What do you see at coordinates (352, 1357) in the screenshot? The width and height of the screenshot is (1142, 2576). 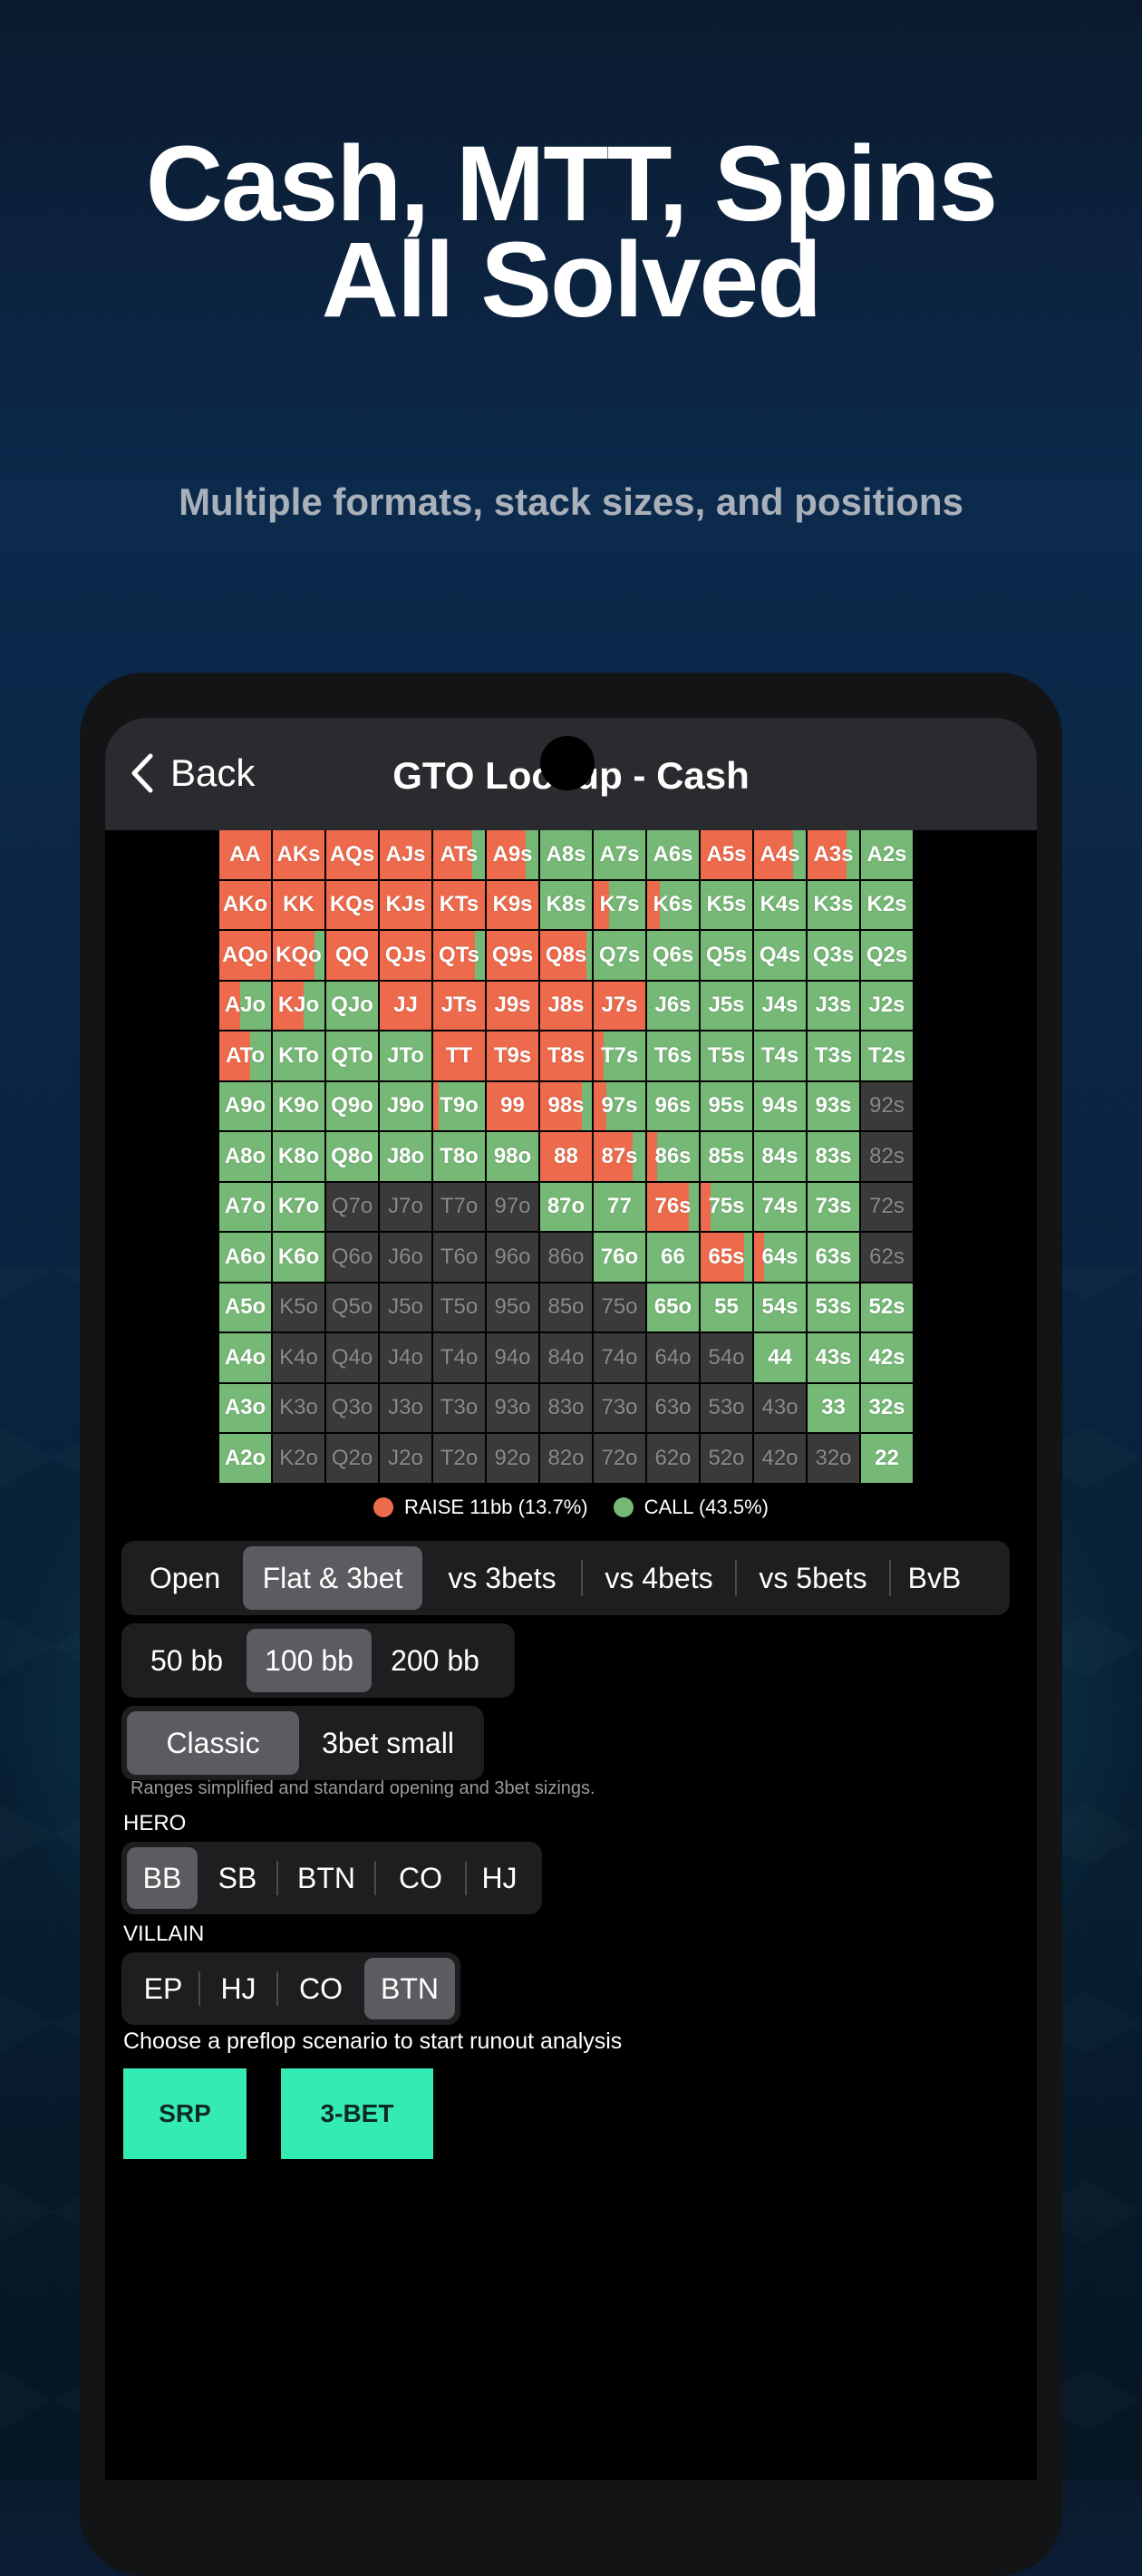 I see `hand-cell: Q4o` at bounding box center [352, 1357].